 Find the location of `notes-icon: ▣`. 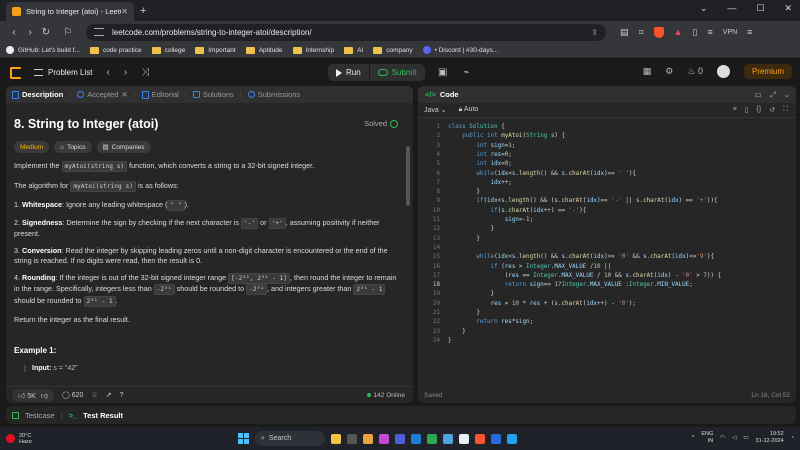

notes-icon: ▣ is located at coordinates (442, 72).